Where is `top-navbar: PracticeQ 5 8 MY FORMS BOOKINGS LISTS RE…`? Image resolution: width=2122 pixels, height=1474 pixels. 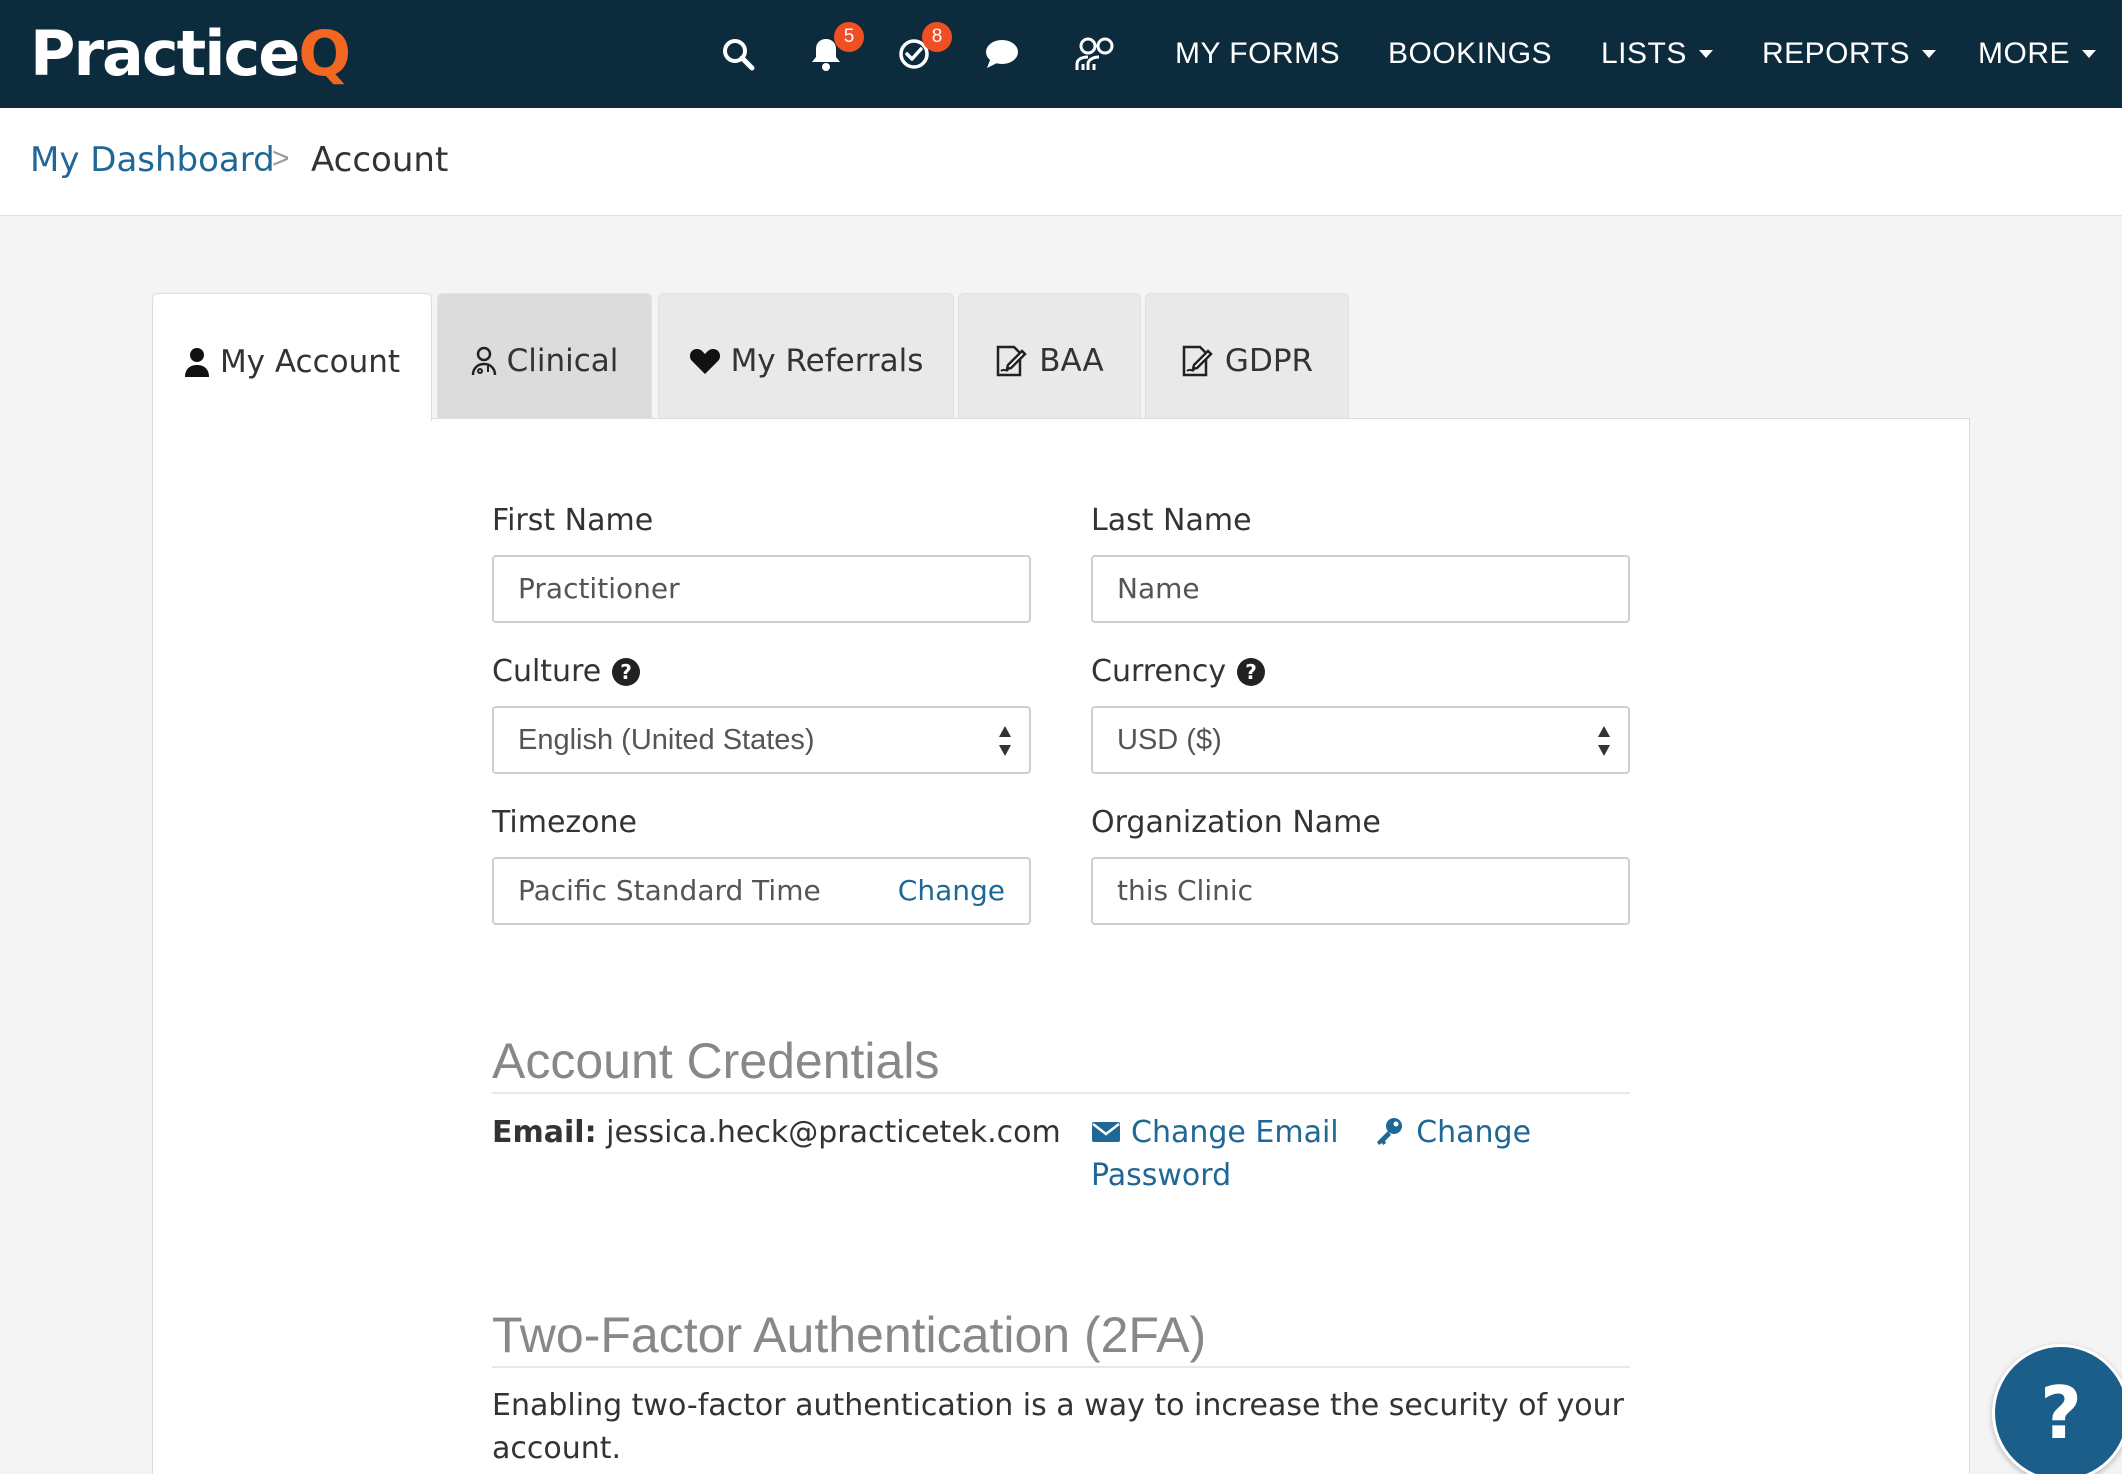 top-navbar: PracticeQ 5 8 MY FORMS BOOKINGS LISTS RE… is located at coordinates (1061, 54).